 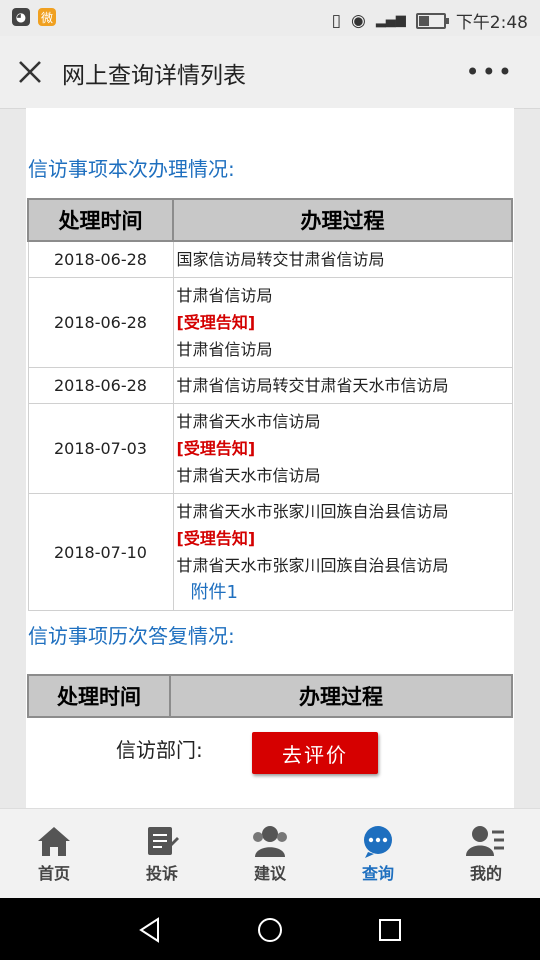 I want to click on tab-bar: 首页 投诉 建议 查询 我的, so click(x=270, y=853).